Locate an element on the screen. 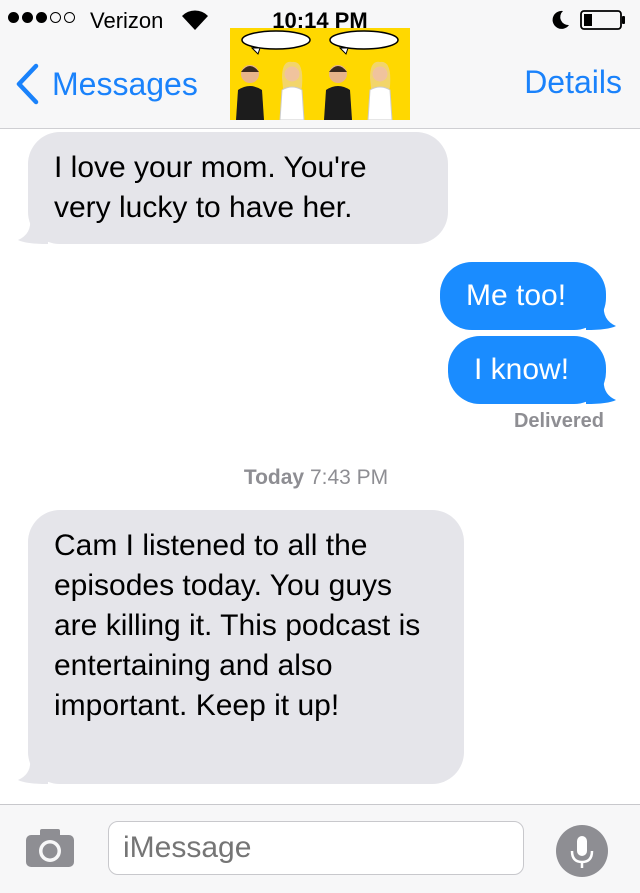 Image resolution: width=640 pixels, height=893 pixels. signal-strength-icon is located at coordinates (41, 17).